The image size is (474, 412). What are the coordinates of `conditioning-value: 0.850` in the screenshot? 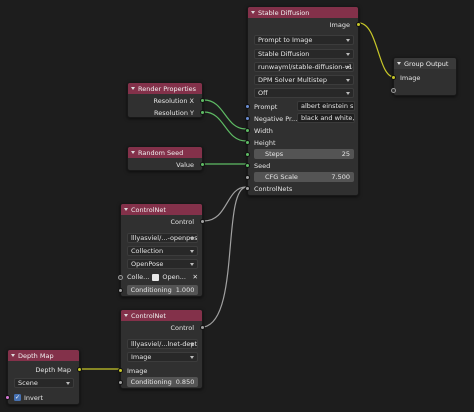 It's located at (185, 382).